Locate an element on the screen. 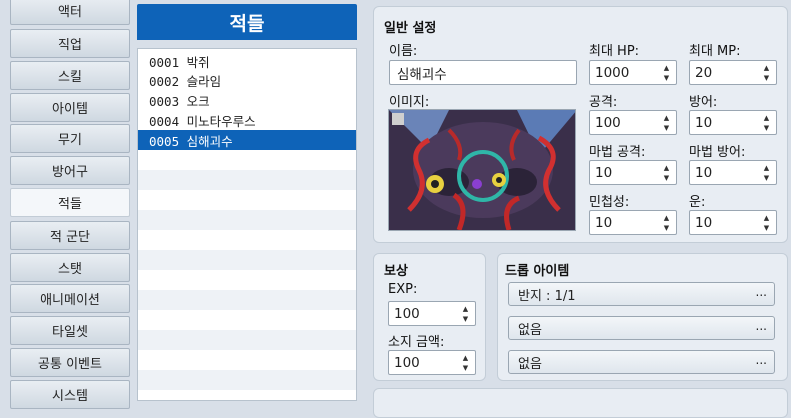 The image size is (791, 418). drop-item-label: 반지 : 1/1 is located at coordinates (547, 296).